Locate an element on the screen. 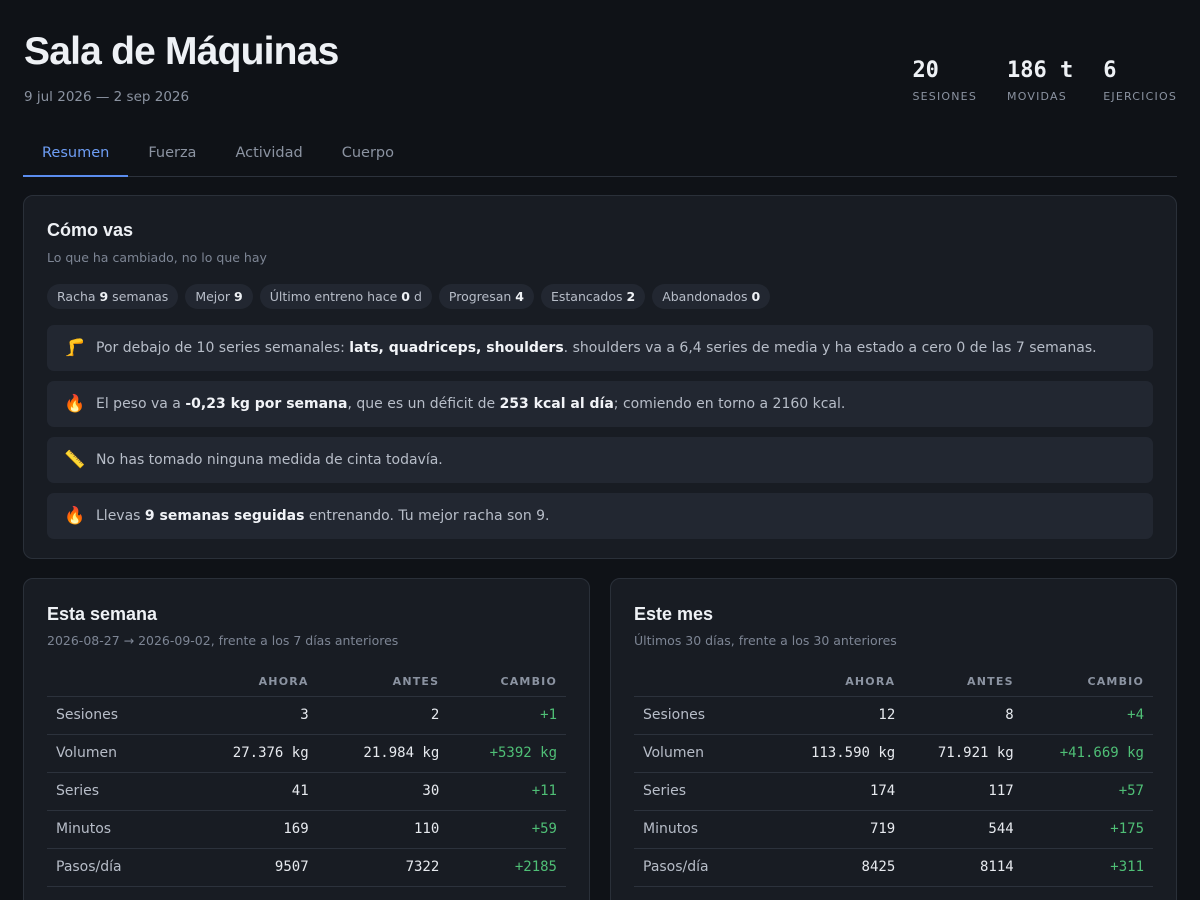 The width and height of the screenshot is (1200, 900). month-title: Este mes is located at coordinates (674, 614).